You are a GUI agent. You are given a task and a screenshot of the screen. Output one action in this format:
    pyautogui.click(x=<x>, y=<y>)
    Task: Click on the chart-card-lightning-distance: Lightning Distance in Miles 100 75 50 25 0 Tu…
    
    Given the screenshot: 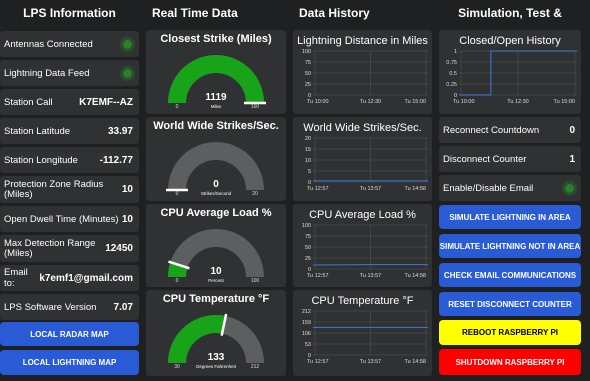 What is the action you would take?
    pyautogui.click(x=362, y=72)
    